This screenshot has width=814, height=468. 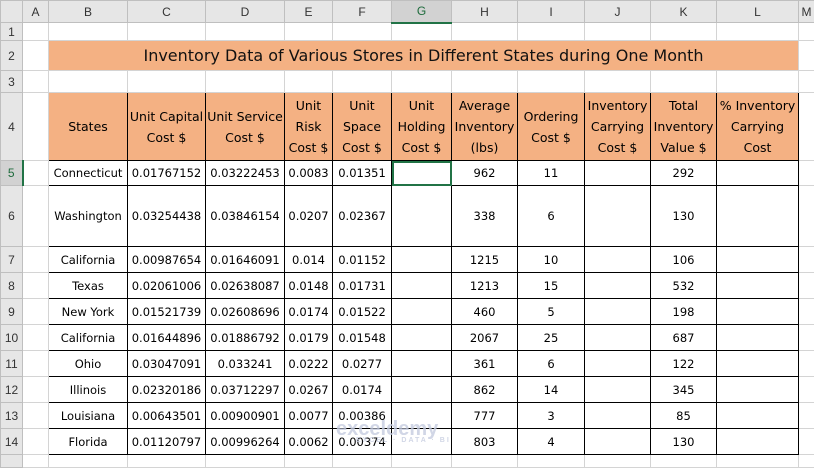 I want to click on data-cell: 0.00374, so click(x=362, y=442).